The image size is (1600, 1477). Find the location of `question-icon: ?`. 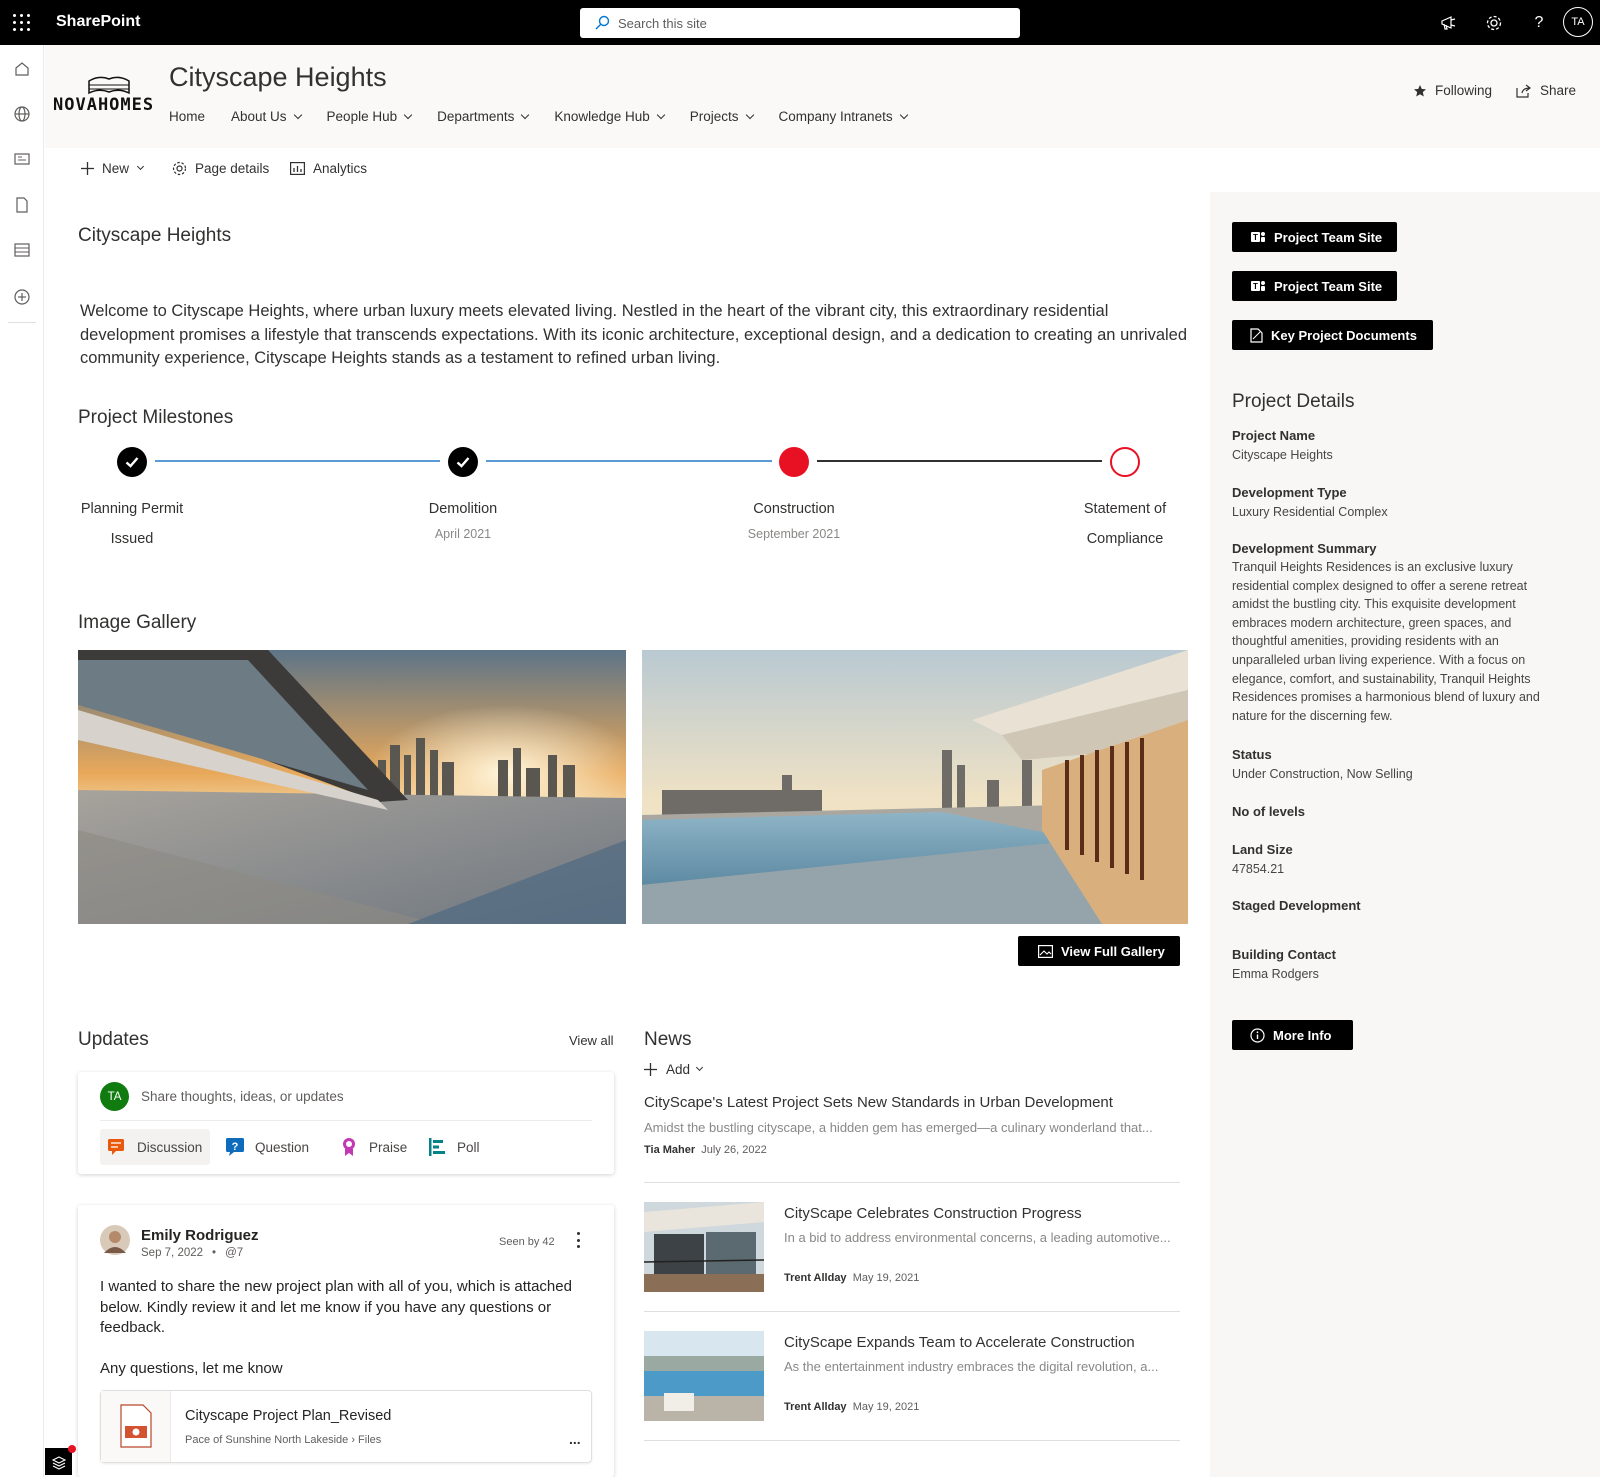

question-icon: ? is located at coordinates (235, 1147).